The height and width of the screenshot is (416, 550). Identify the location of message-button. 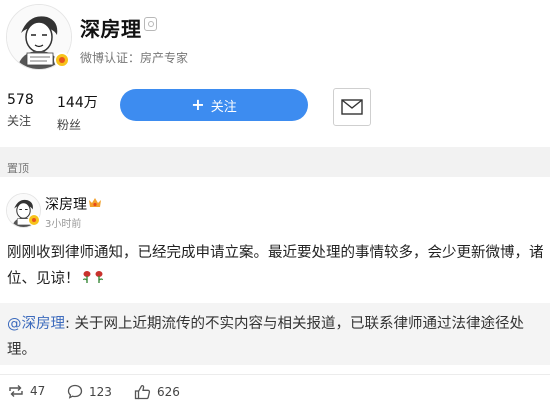
(352, 107).